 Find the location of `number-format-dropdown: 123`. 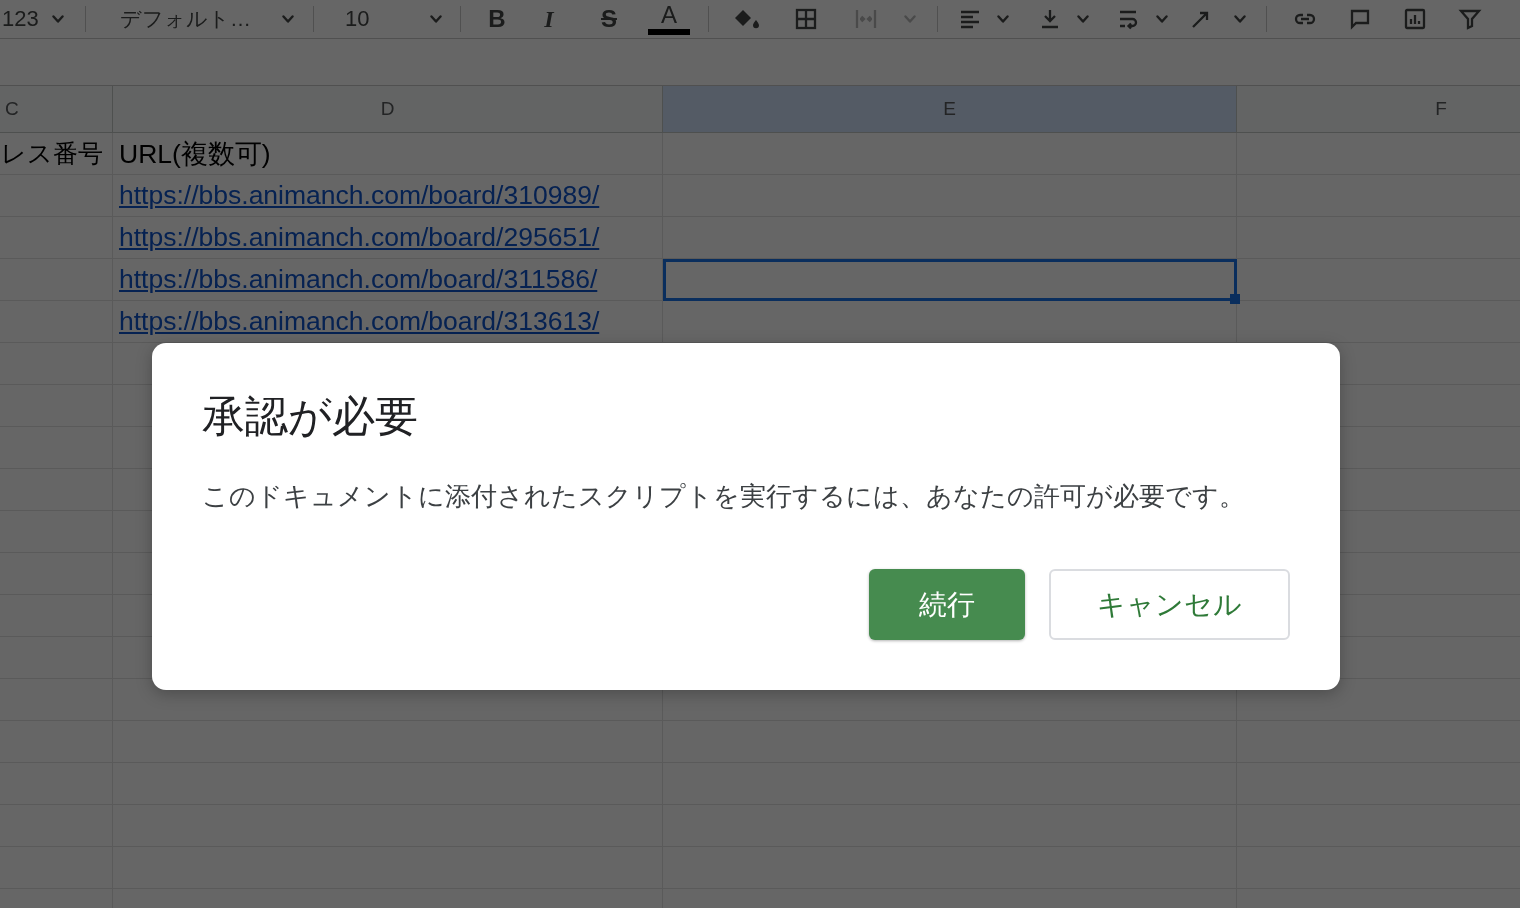

number-format-dropdown: 123 is located at coordinates (36, 19).